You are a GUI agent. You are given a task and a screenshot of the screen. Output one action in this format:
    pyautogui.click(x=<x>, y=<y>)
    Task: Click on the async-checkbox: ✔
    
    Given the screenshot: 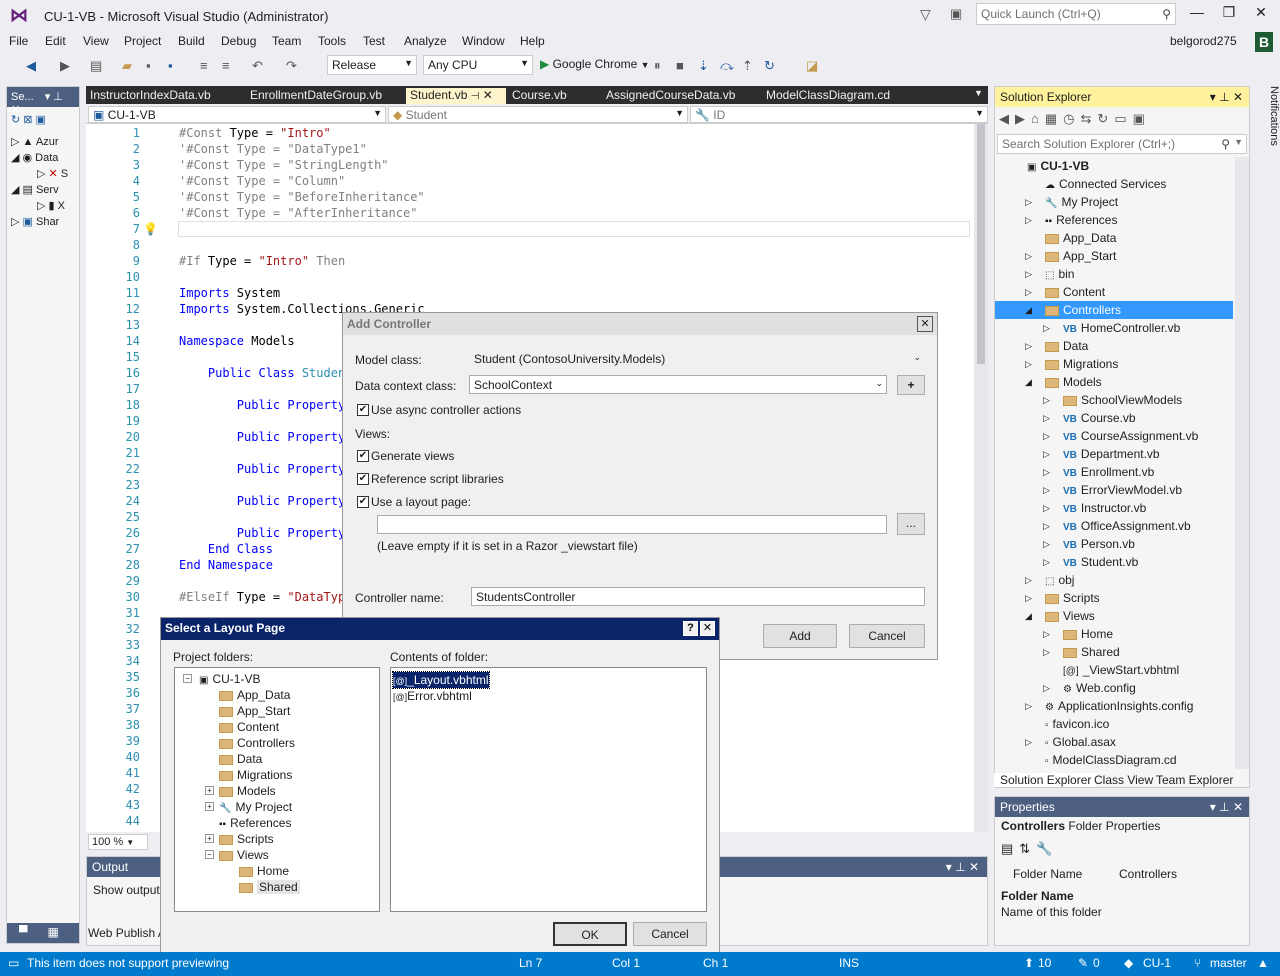 What is the action you would take?
    pyautogui.click(x=363, y=410)
    